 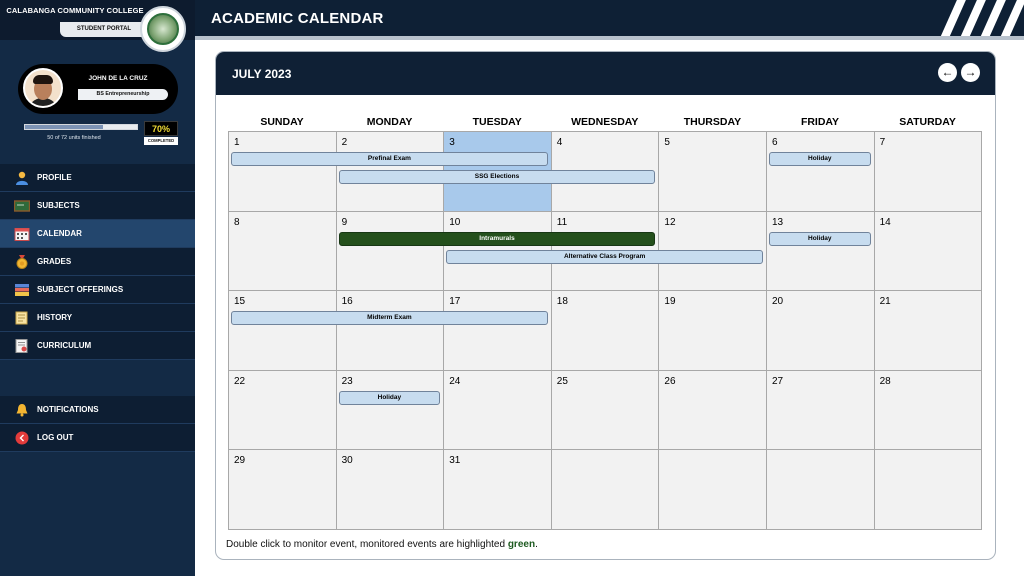 I want to click on calendar-header: JULY 2023 ← →, so click(x=605, y=73).